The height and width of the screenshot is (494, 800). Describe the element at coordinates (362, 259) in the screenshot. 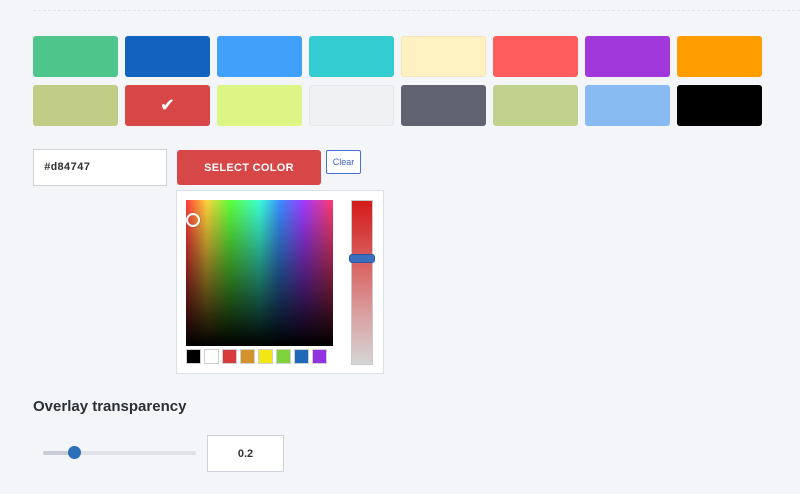

I see `hue-slider-thumb` at that location.